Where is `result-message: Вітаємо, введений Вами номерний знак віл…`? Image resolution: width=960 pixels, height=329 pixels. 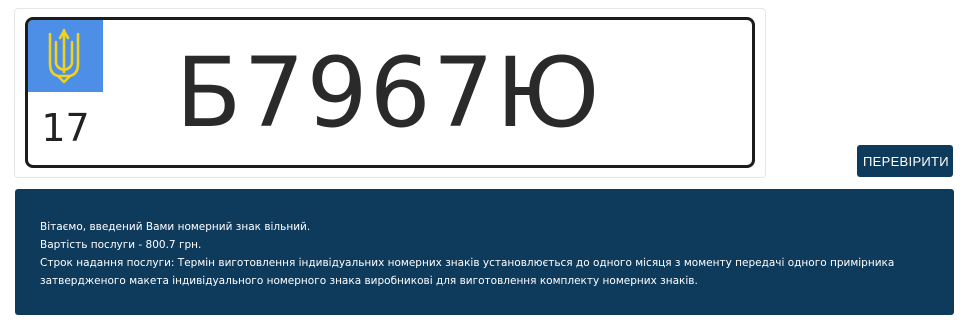
result-message: Вітаємо, введений Вами номерний знак віл… is located at coordinates (175, 227).